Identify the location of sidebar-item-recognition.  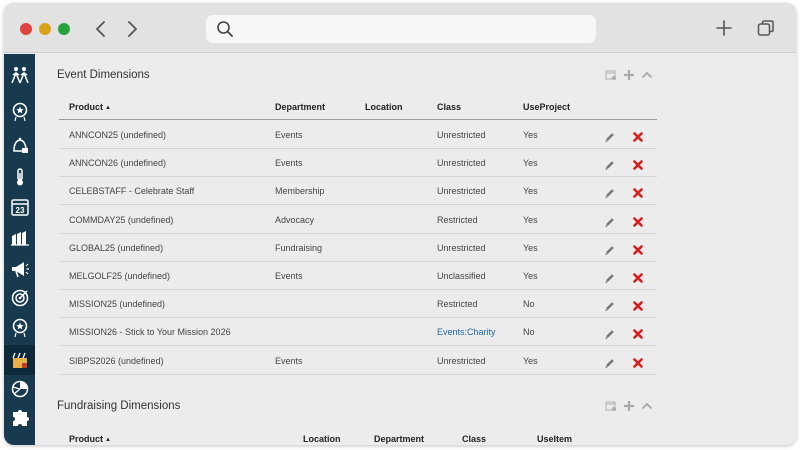
(19, 328).